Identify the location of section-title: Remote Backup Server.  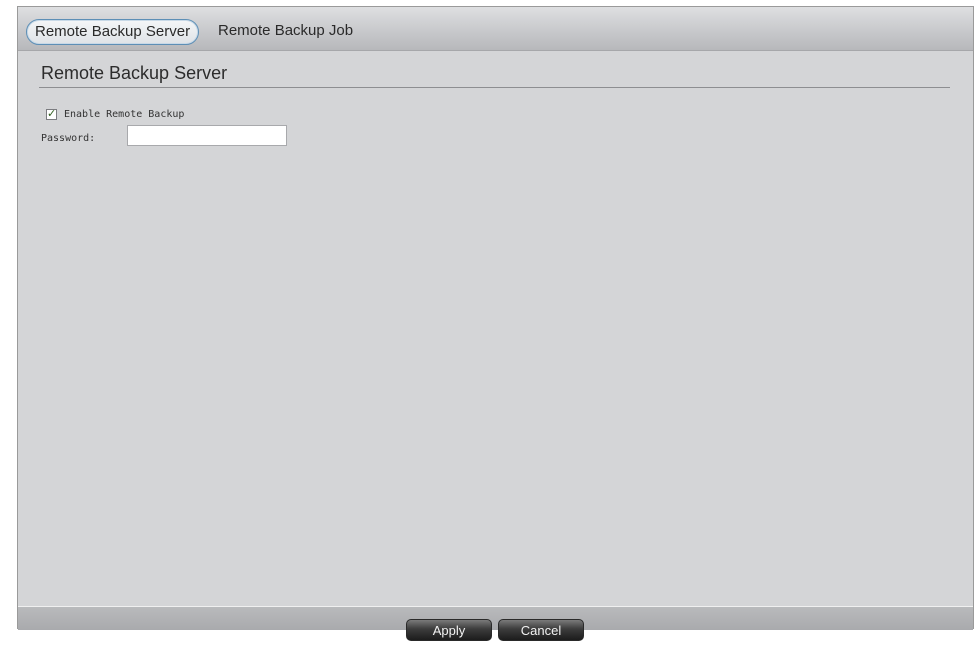
(134, 73).